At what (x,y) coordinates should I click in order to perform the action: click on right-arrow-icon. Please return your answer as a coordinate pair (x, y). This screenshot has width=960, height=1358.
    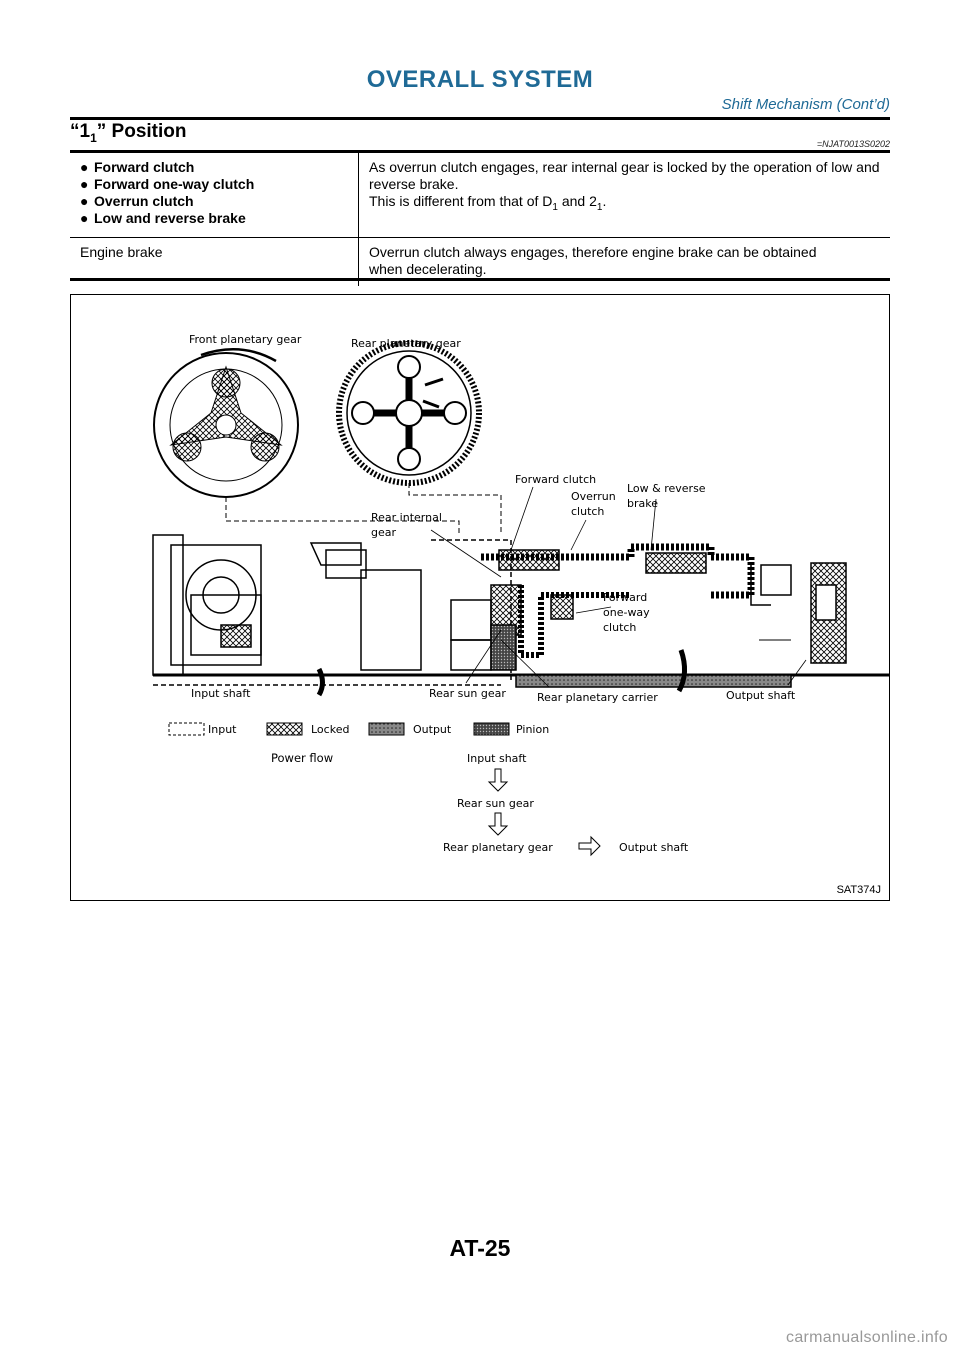
    Looking at the image, I should click on (589, 846).